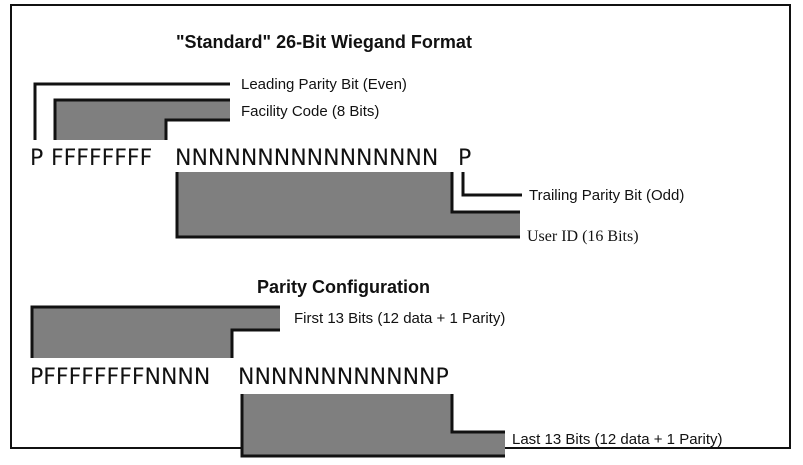 The width and height of the screenshot is (803, 465). Describe the element at coordinates (617, 439) in the screenshot. I see `last-13-label: Last 13 Bits (12 data + 1 Parity)` at that location.